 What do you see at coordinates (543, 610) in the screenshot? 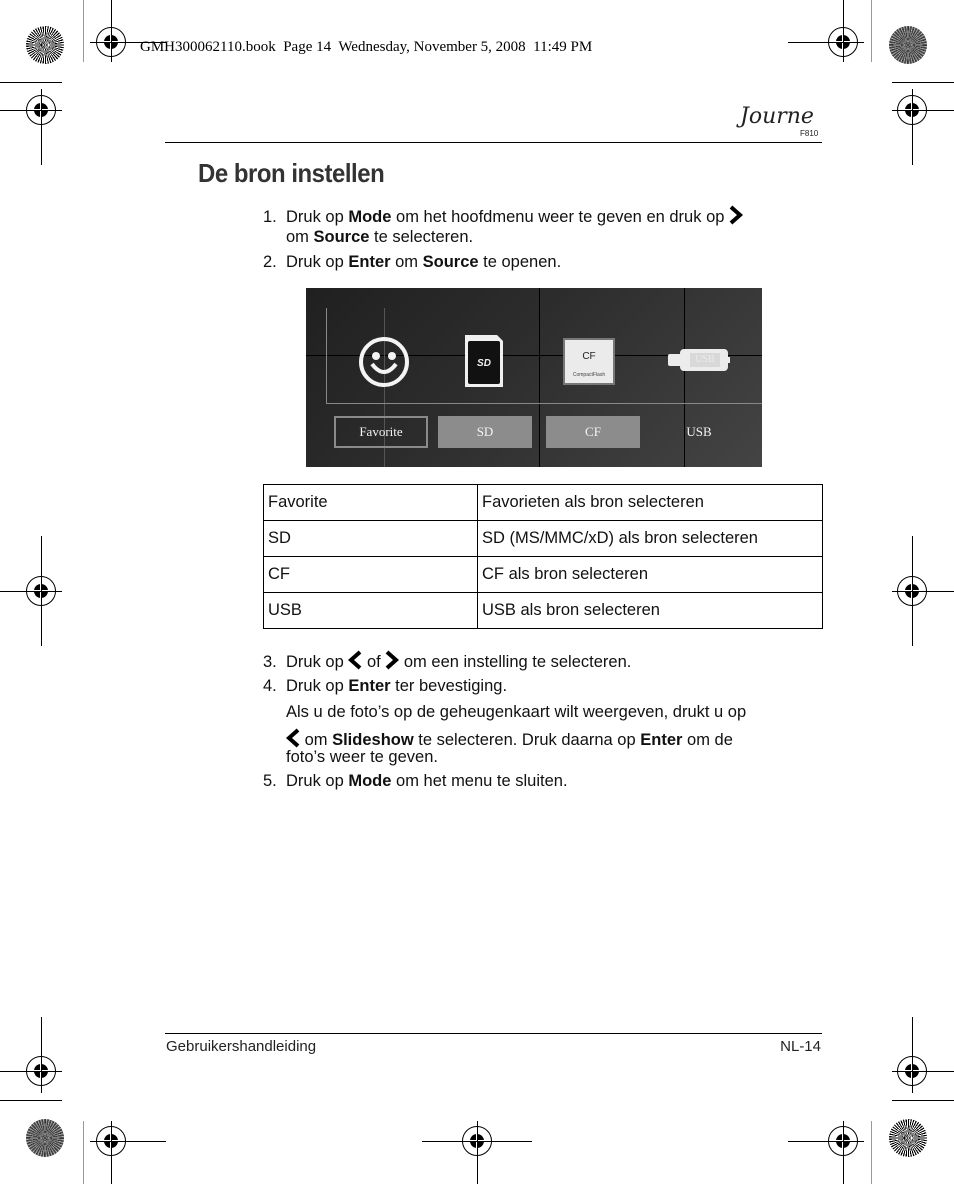
I see `table-row: USB USB als bron selecteren` at bounding box center [543, 610].